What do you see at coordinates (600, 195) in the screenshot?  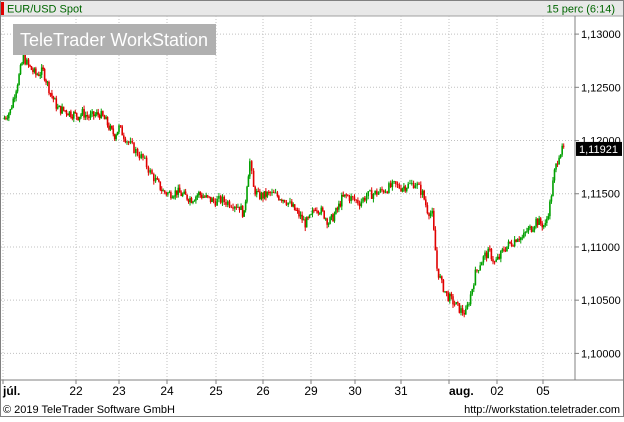 I see `y-tick-label: 1,11500` at bounding box center [600, 195].